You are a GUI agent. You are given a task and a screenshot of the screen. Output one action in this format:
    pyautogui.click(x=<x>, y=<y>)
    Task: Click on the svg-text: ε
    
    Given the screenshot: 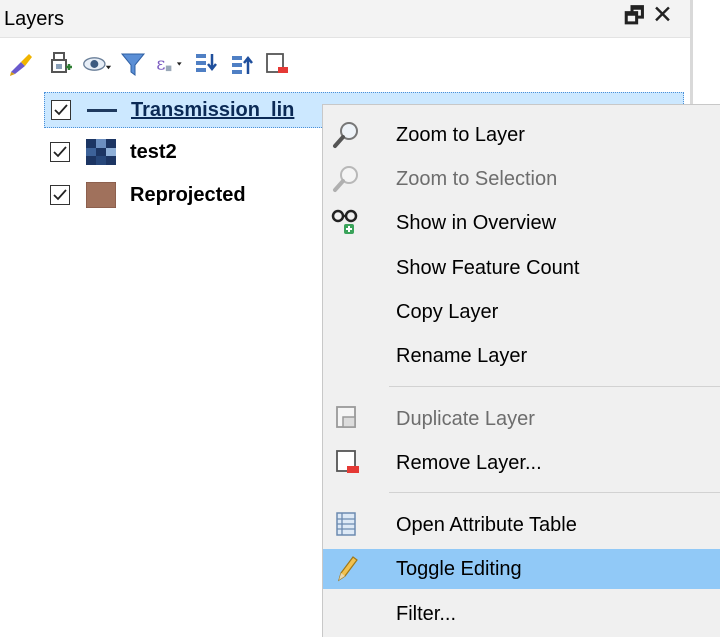 What is the action you would take?
    pyautogui.click(x=160, y=65)
    